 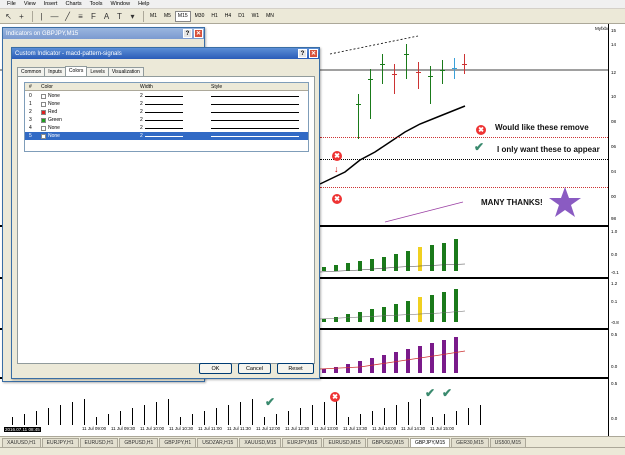 I want to click on arrow-icon: ▾, so click(x=132, y=16).